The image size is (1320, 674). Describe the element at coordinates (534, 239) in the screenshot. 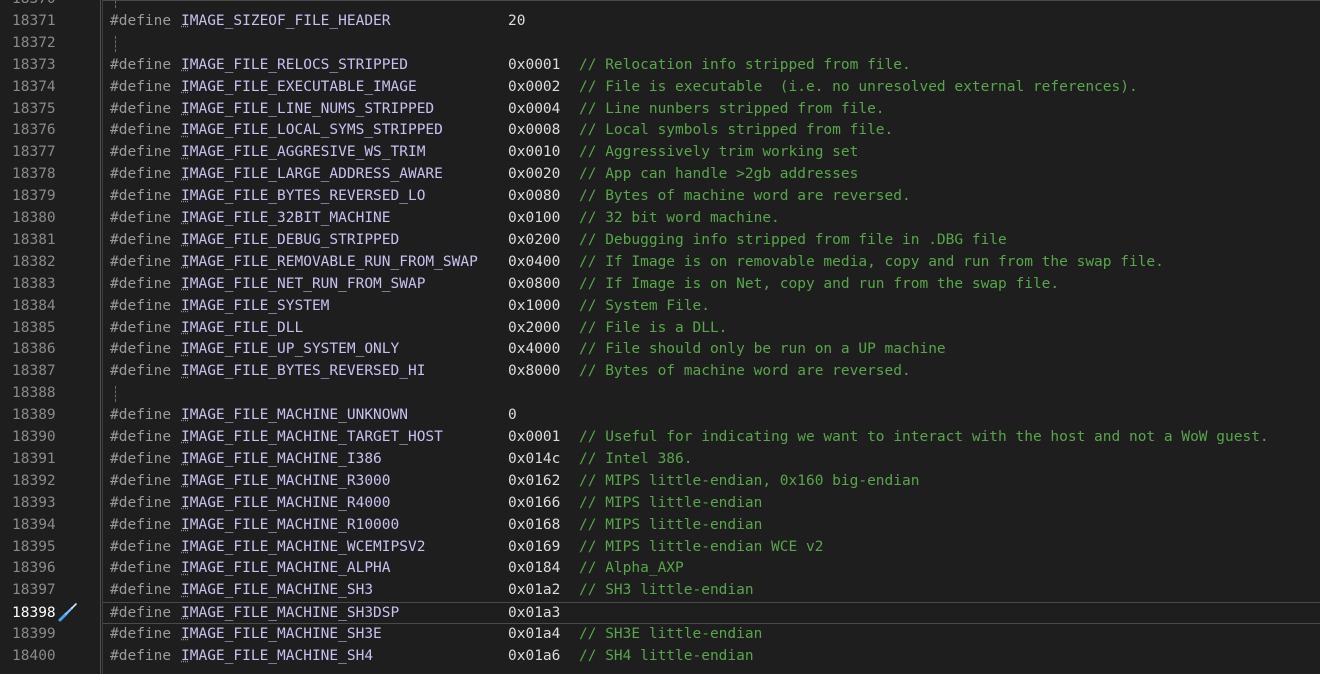

I see `macro-value: 0x0200` at that location.